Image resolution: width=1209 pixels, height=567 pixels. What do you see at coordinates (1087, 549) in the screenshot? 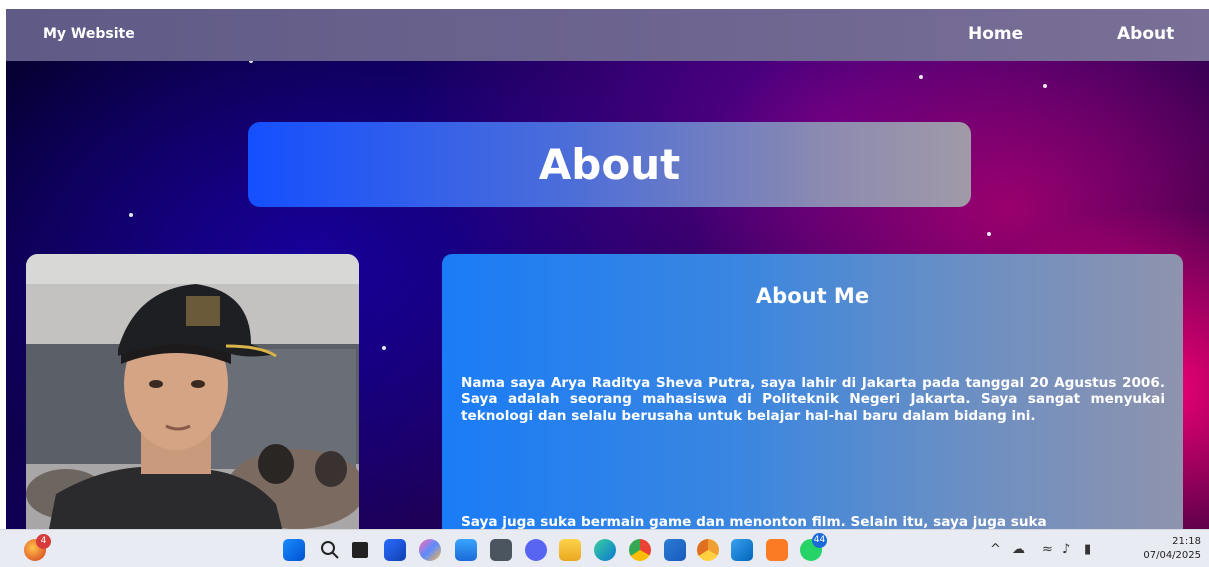
I see `battery-icon: ▮` at bounding box center [1087, 549].